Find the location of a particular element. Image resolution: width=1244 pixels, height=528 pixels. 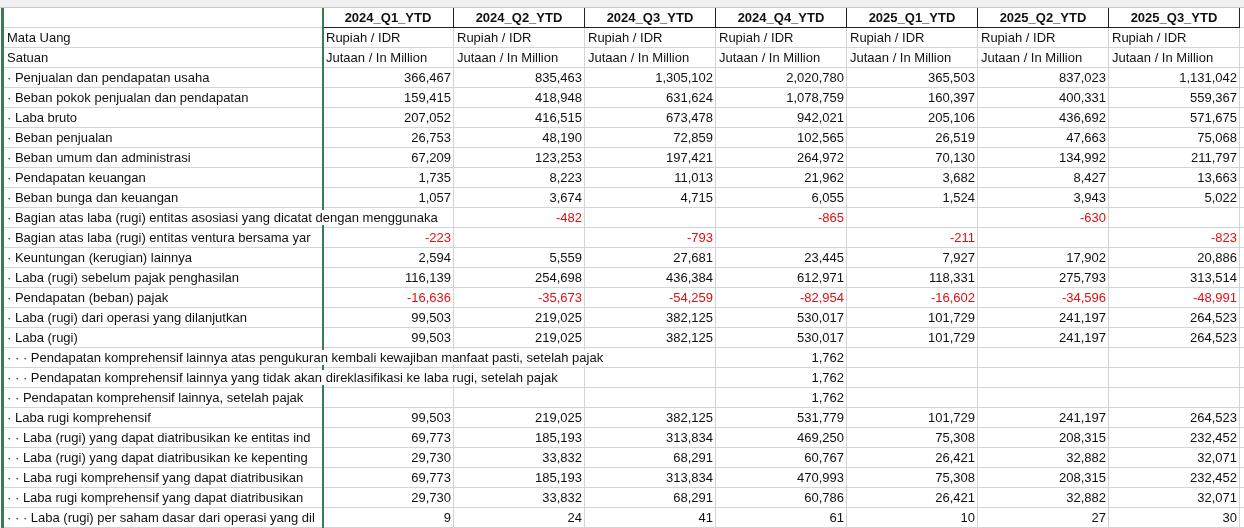

table-cell: 1,762 is located at coordinates (827, 377).